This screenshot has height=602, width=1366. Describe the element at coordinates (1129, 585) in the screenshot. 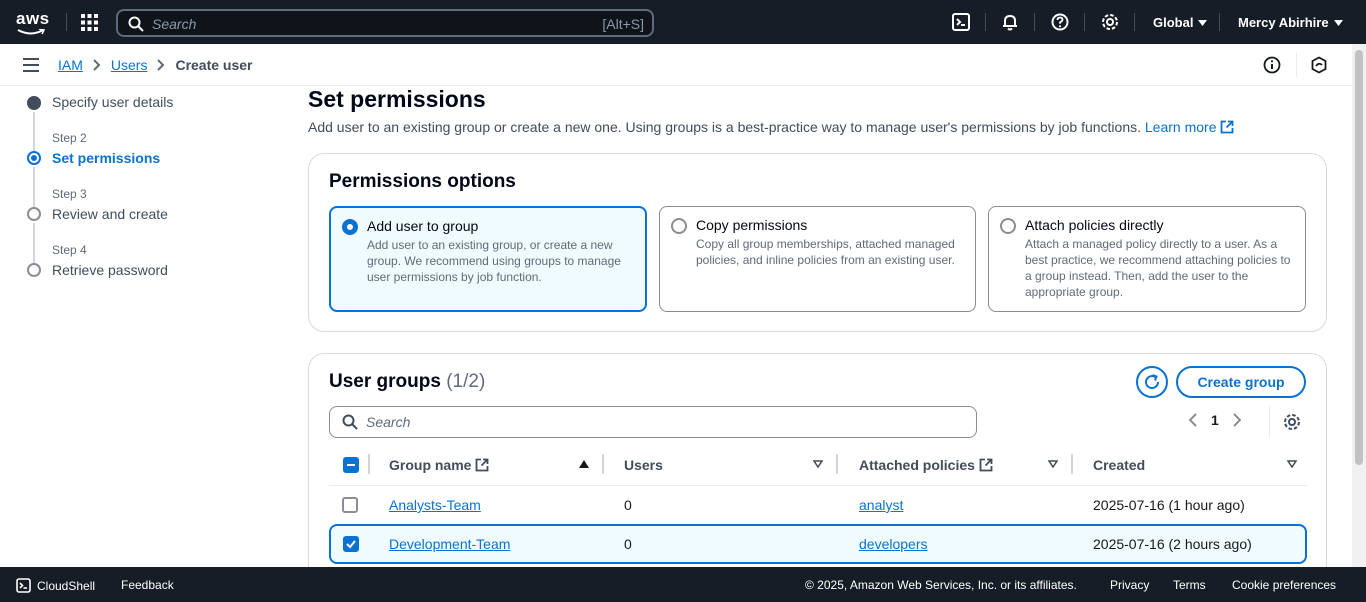

I see `privacy-link: Privacy` at that location.